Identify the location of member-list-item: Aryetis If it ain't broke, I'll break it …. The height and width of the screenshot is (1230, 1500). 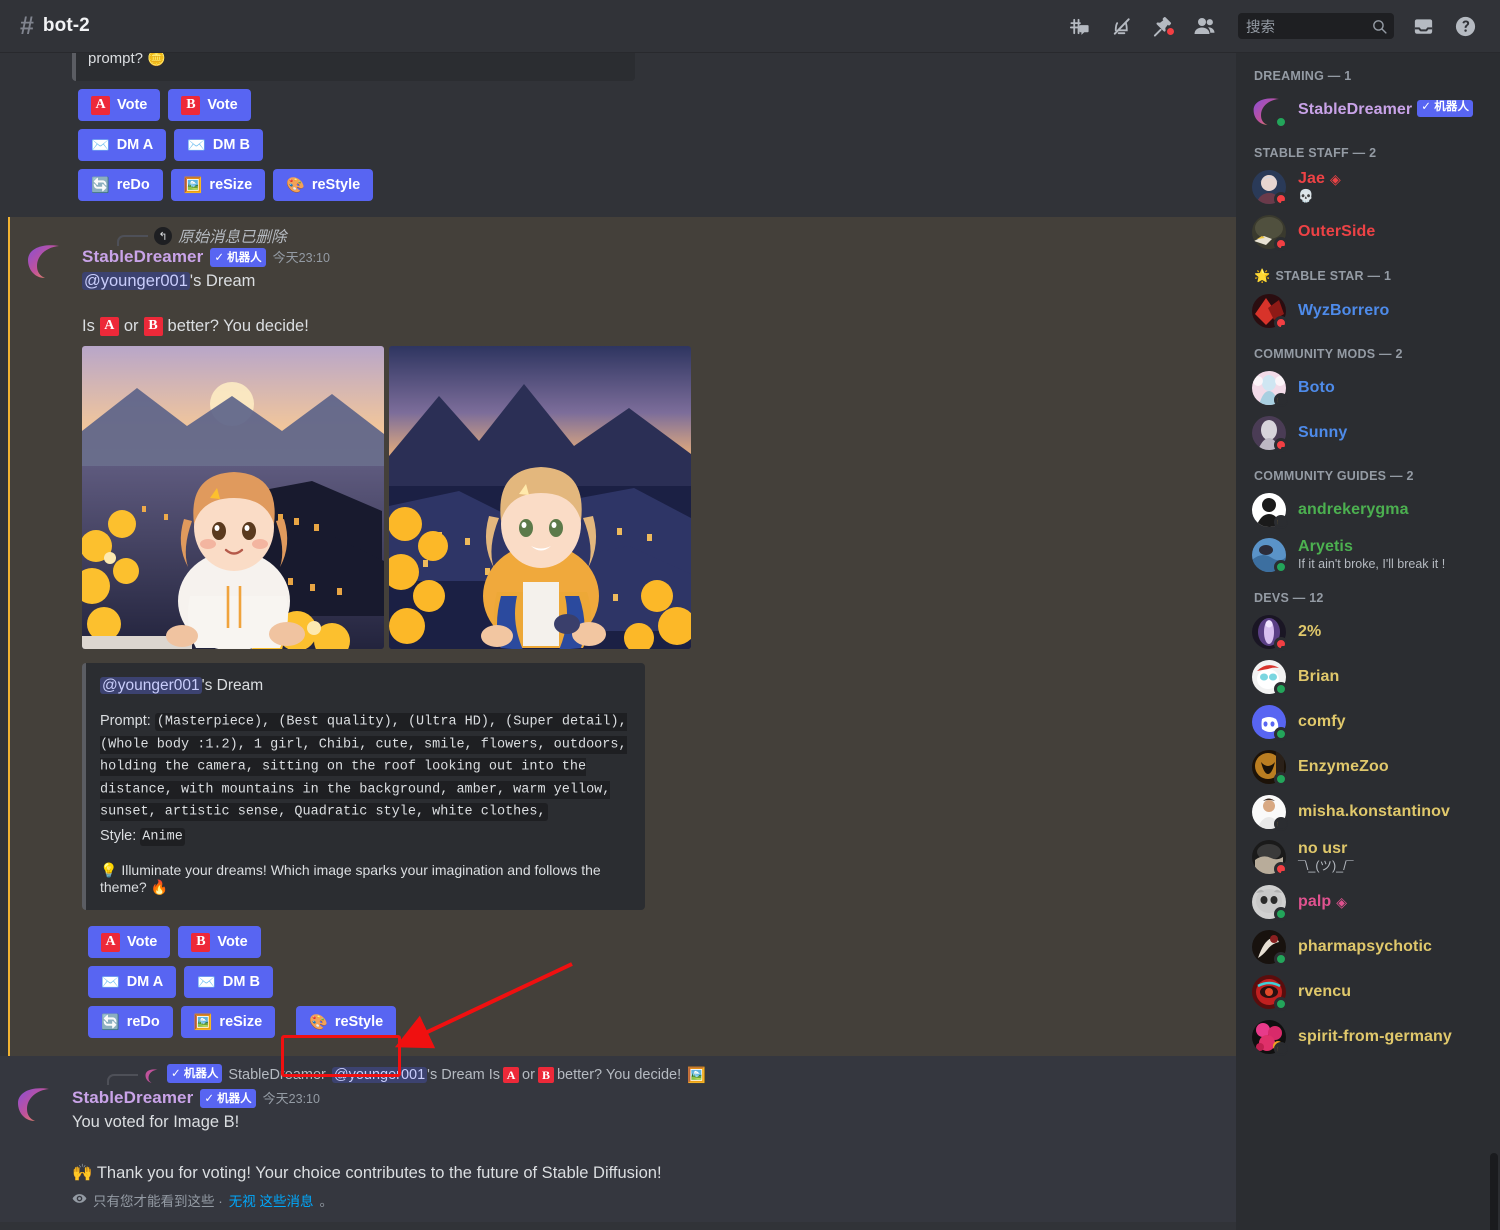
(1368, 555).